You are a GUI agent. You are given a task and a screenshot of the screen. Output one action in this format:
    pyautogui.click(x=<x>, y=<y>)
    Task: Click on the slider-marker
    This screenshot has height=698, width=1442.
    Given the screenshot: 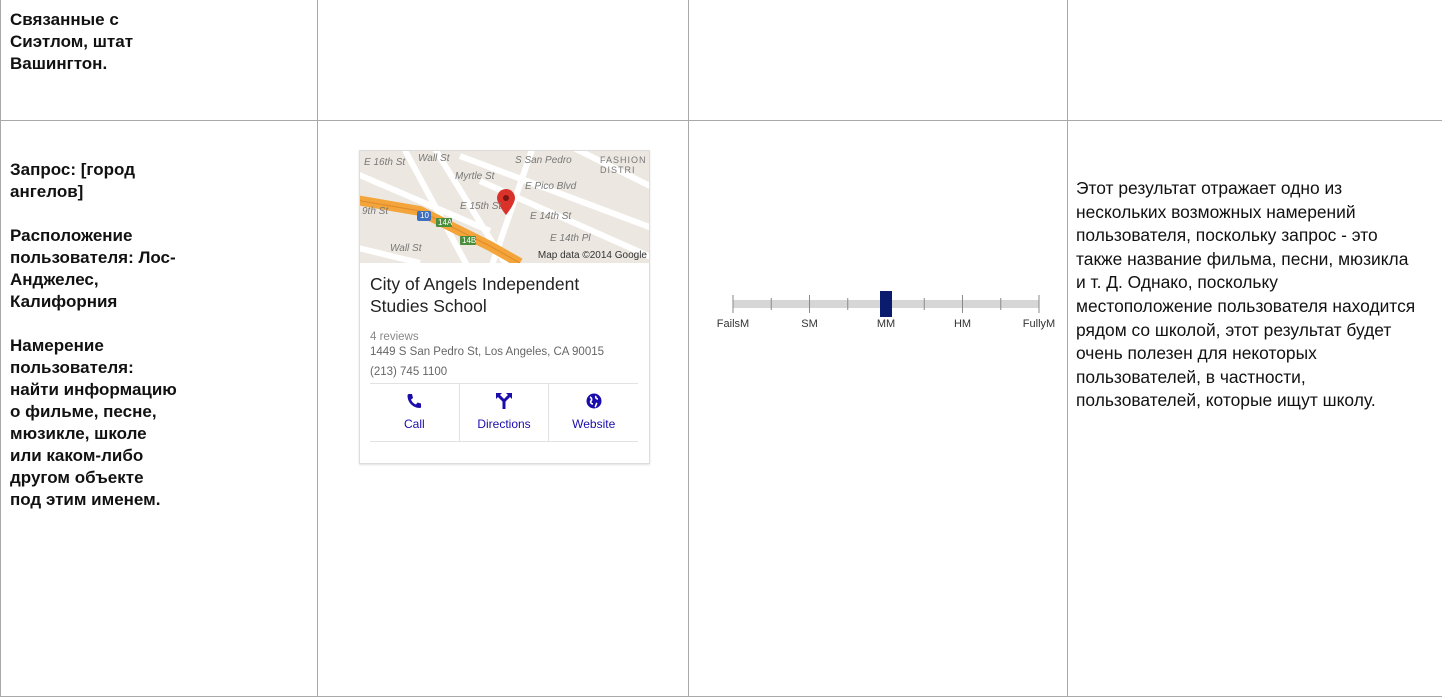 What is the action you would take?
    pyautogui.click(x=886, y=304)
    